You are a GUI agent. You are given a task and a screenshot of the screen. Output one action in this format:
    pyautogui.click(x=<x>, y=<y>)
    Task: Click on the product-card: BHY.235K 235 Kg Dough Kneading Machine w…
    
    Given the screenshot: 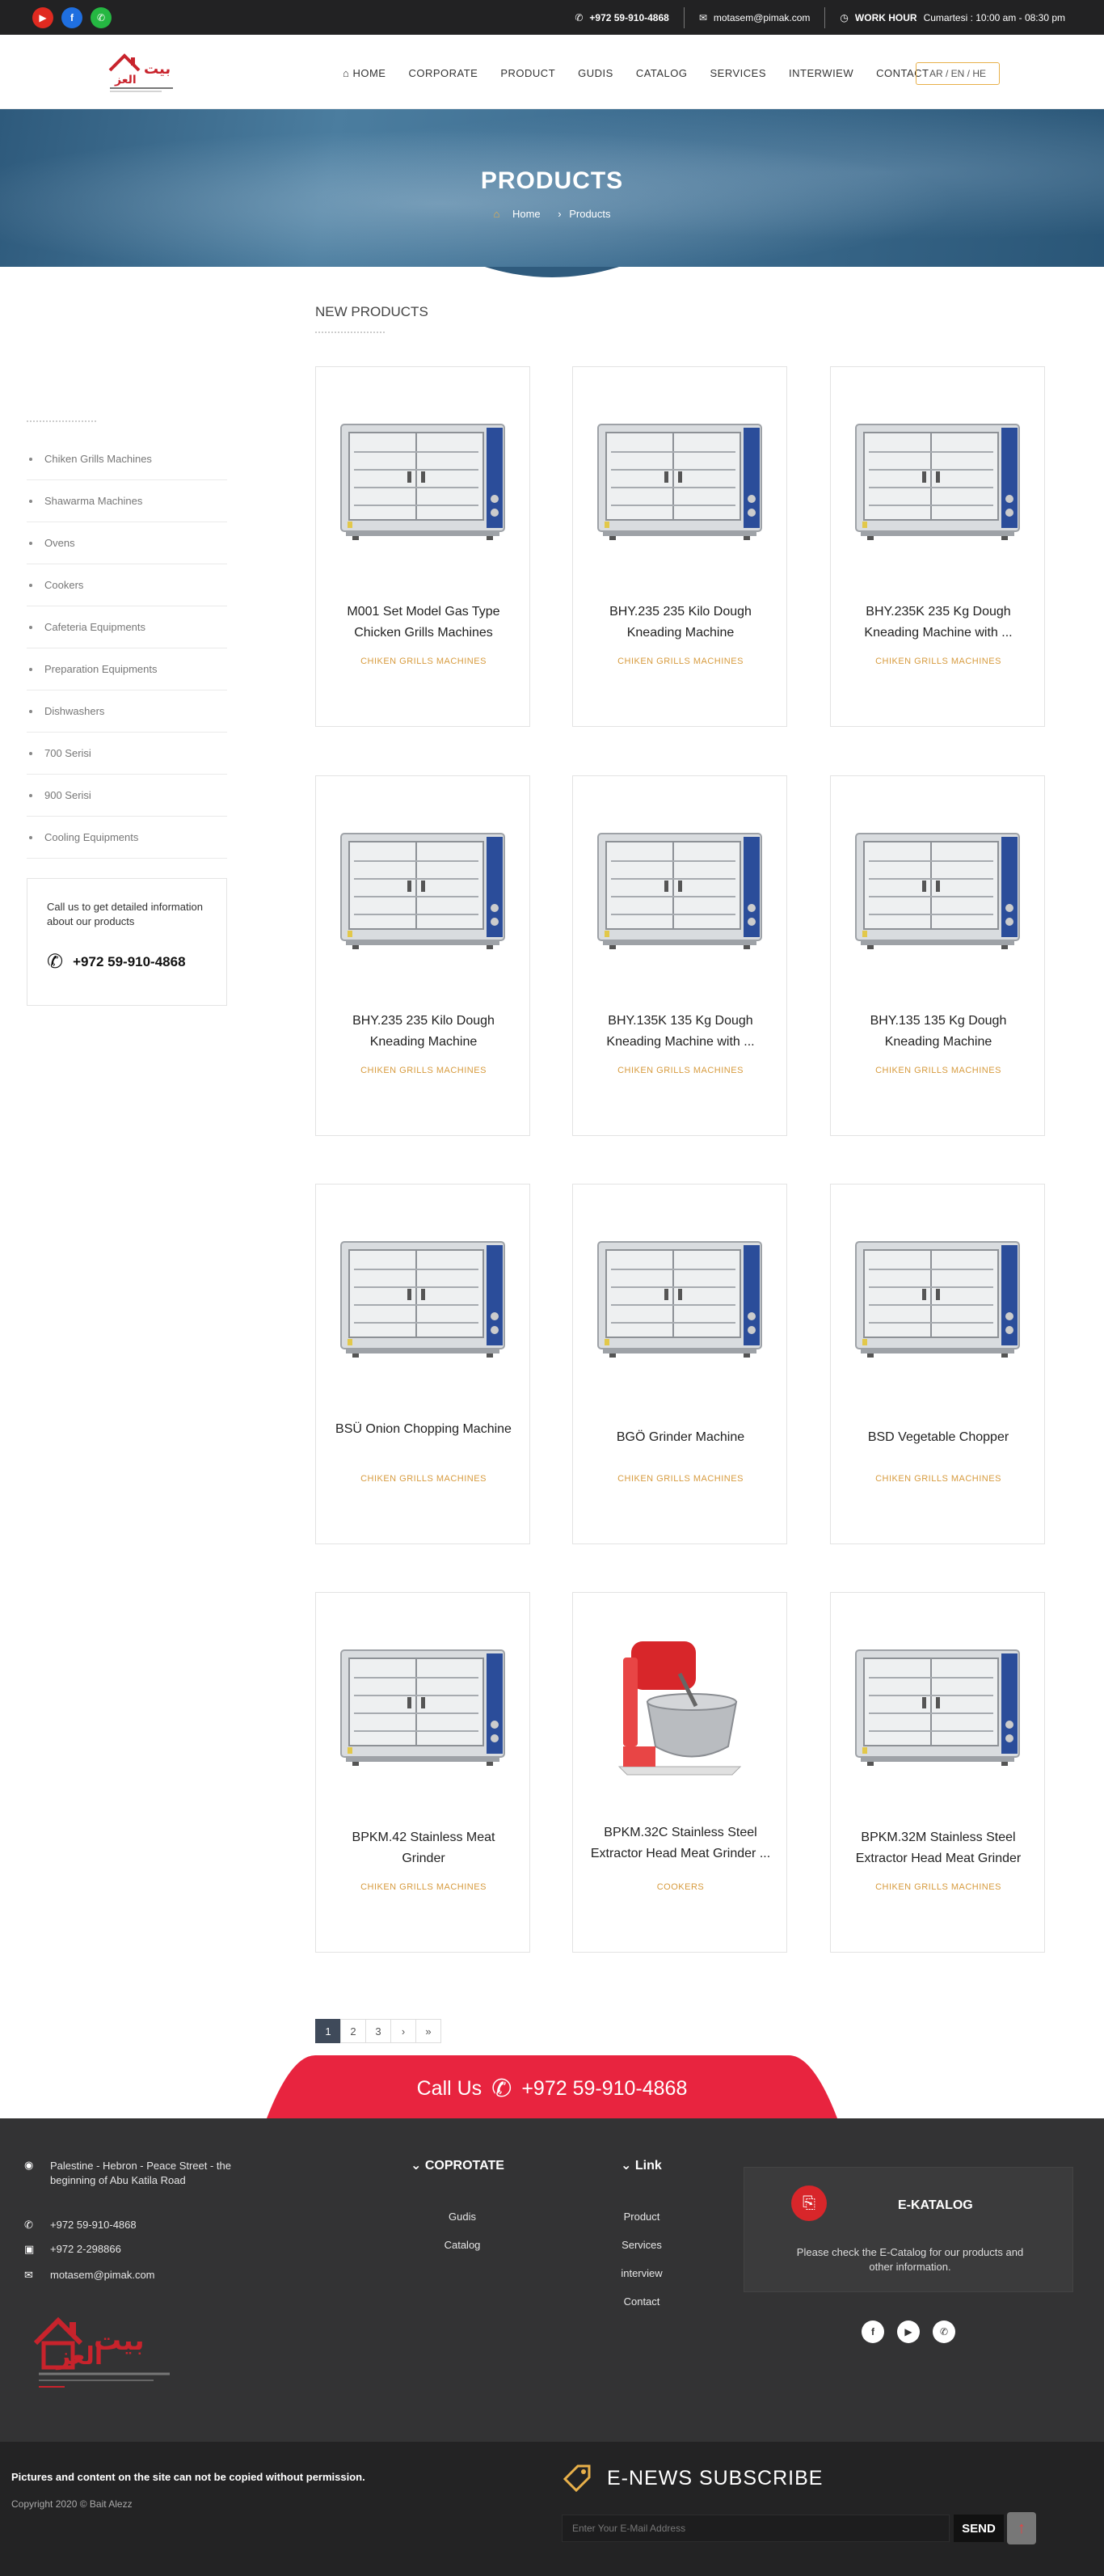 What is the action you would take?
    pyautogui.click(x=937, y=546)
    